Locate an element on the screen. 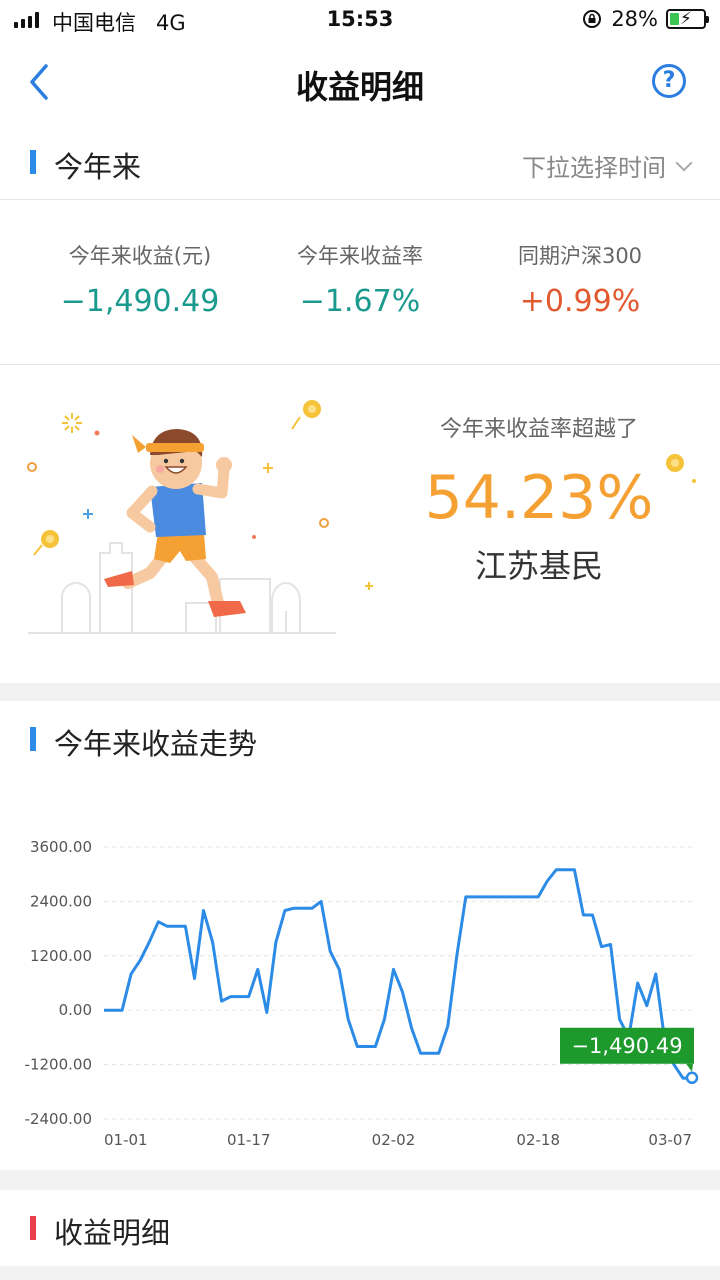 The width and height of the screenshot is (720, 1280). runner-illustration is located at coordinates (200, 517).